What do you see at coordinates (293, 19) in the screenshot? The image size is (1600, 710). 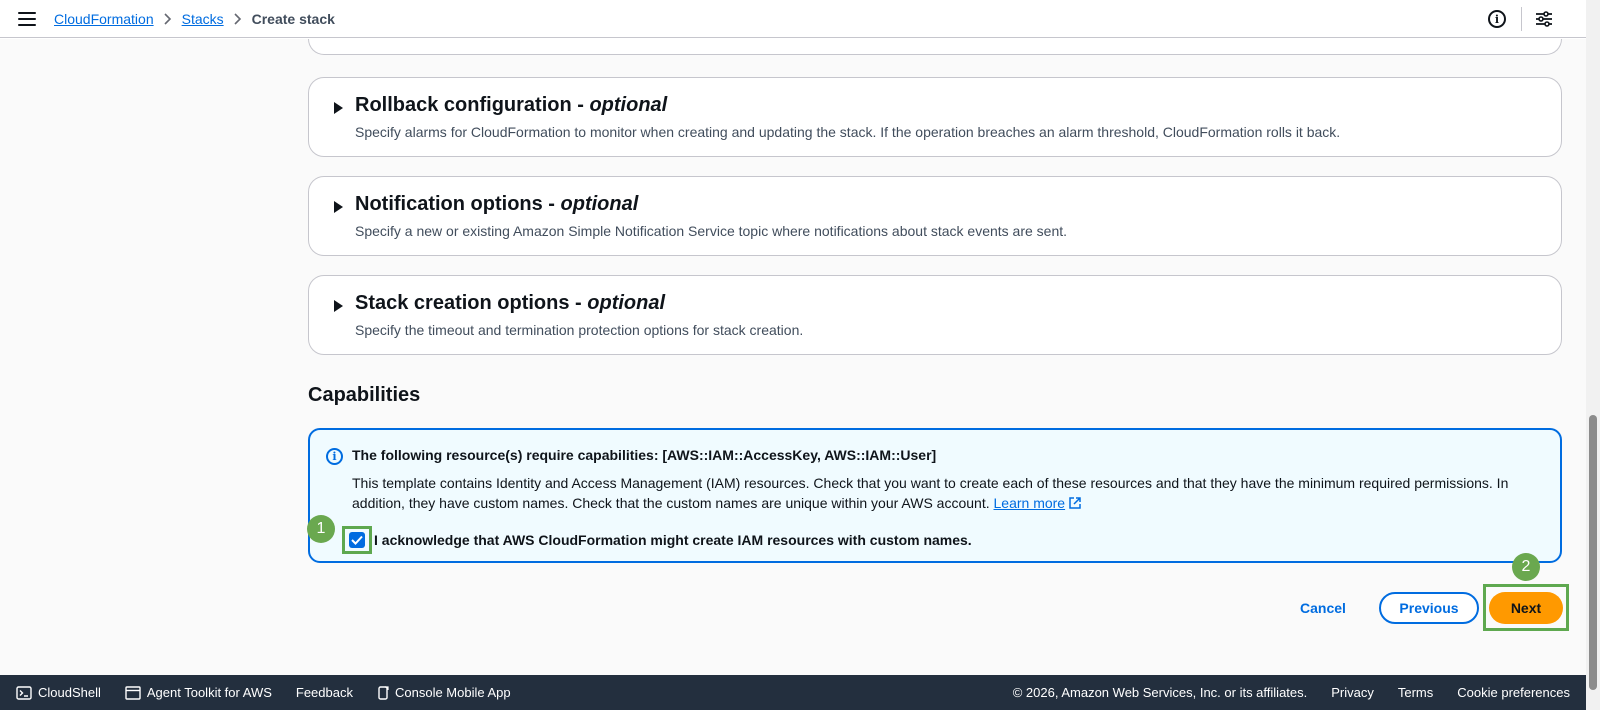 I see `breadcrumb-current: Create stack` at bounding box center [293, 19].